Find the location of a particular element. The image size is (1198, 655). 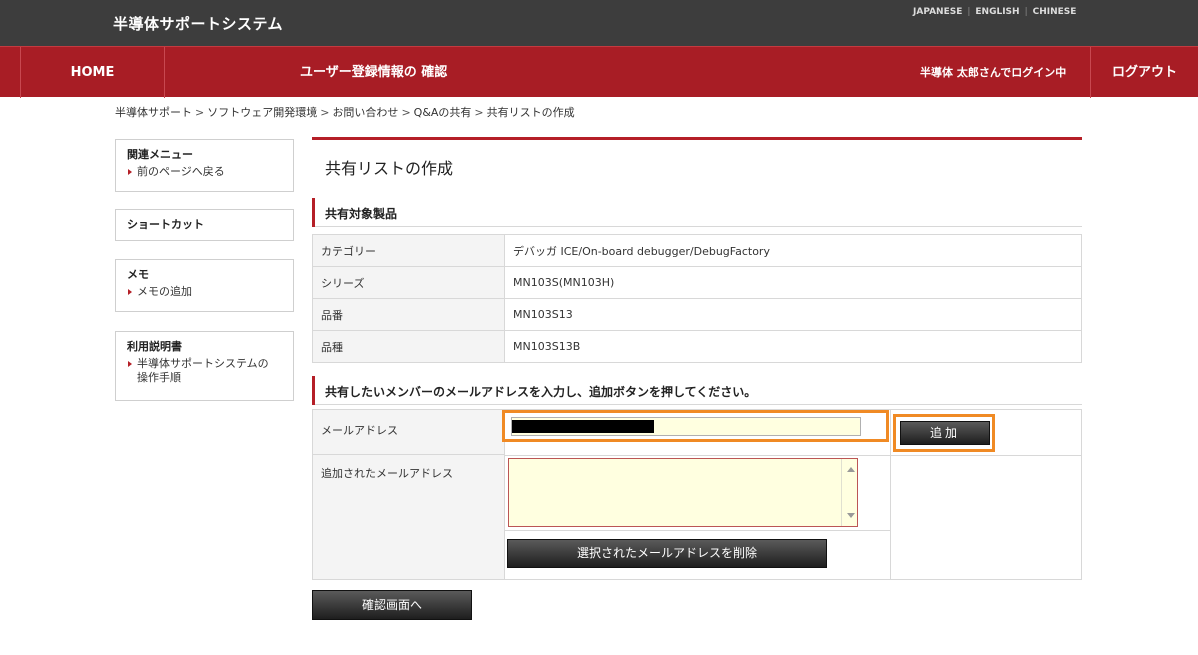

member-section-header: 共有したいメンバーのメールアドレスを入力し、追加ボタンを押してください。 is located at coordinates (697, 390).